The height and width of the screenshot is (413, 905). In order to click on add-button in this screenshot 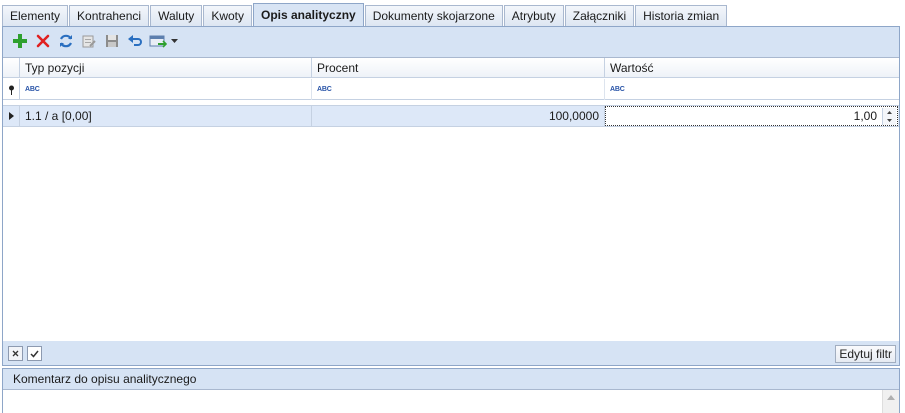, I will do `click(19, 41)`.